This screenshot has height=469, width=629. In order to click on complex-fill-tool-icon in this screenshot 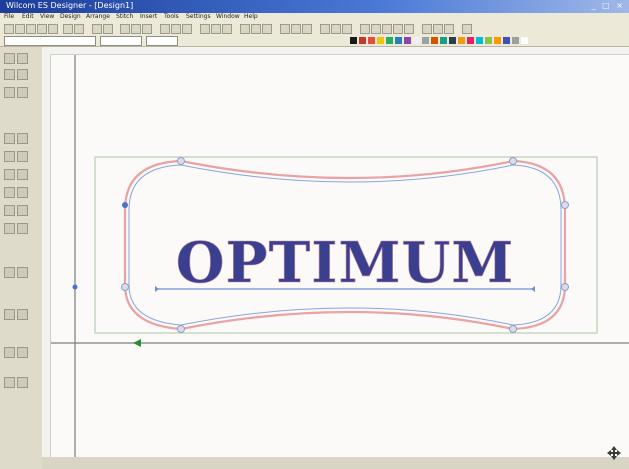, I will do `click(9, 156)`.